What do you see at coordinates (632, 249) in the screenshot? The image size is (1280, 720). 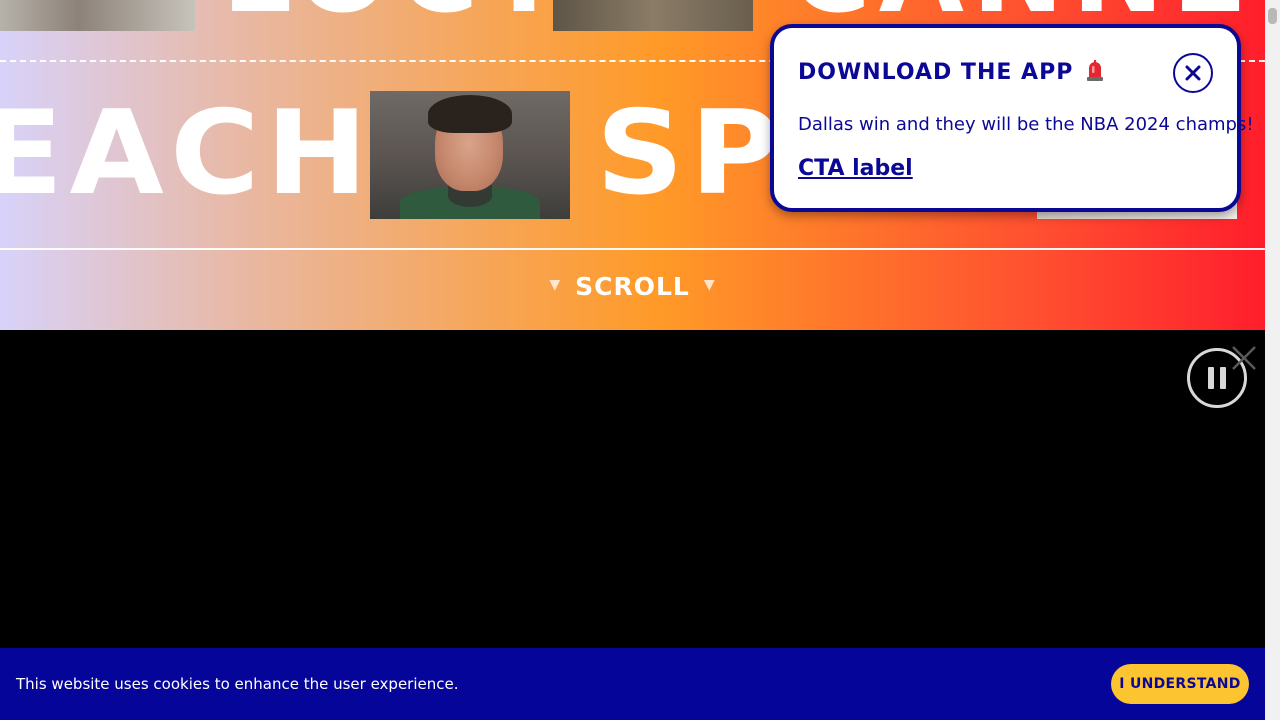 I see `solid-divider` at bounding box center [632, 249].